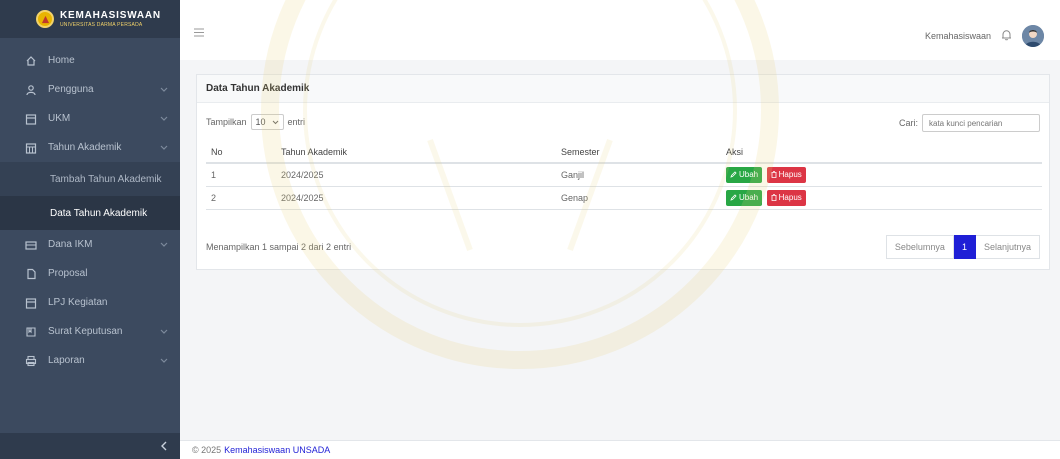  I want to click on column-header-aksi: Aksi, so click(881, 152).